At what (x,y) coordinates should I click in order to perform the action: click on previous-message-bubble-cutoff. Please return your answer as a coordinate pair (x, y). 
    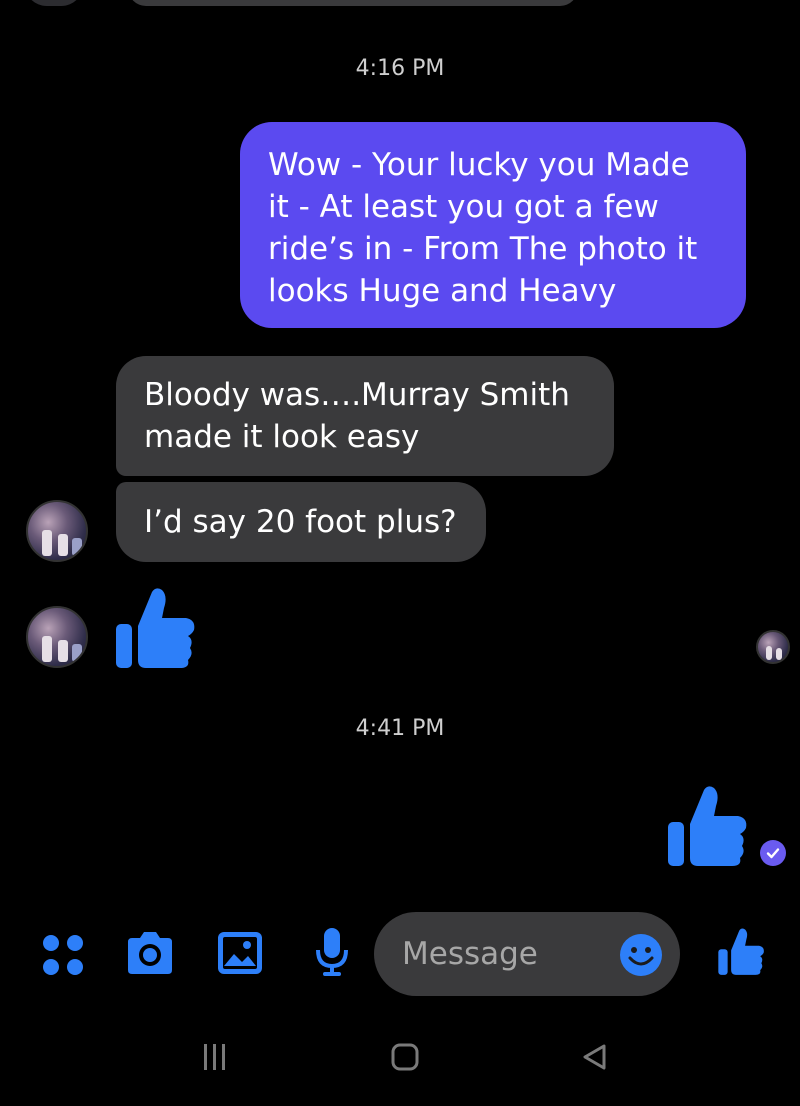
    Looking at the image, I should click on (353, 3).